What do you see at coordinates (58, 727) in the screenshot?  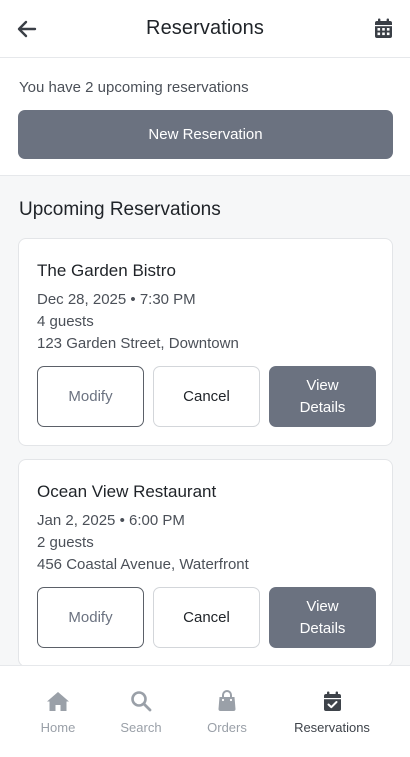 I see `nav-label: Home` at bounding box center [58, 727].